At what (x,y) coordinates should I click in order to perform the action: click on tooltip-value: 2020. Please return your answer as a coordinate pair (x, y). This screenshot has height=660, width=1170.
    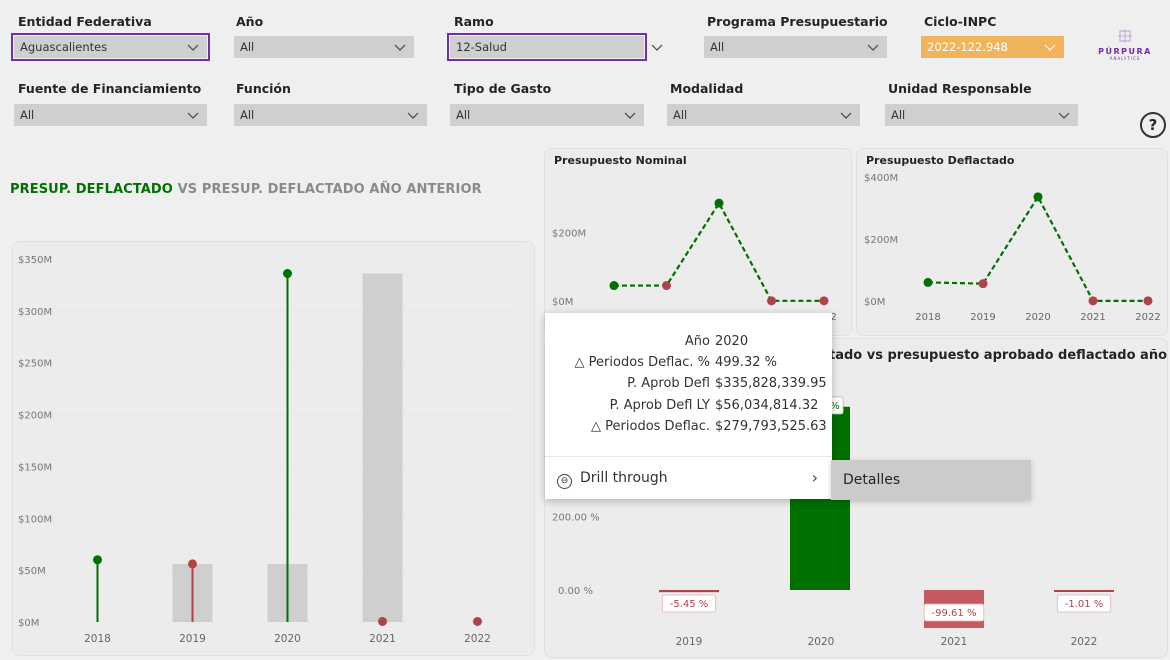
    Looking at the image, I should click on (732, 341).